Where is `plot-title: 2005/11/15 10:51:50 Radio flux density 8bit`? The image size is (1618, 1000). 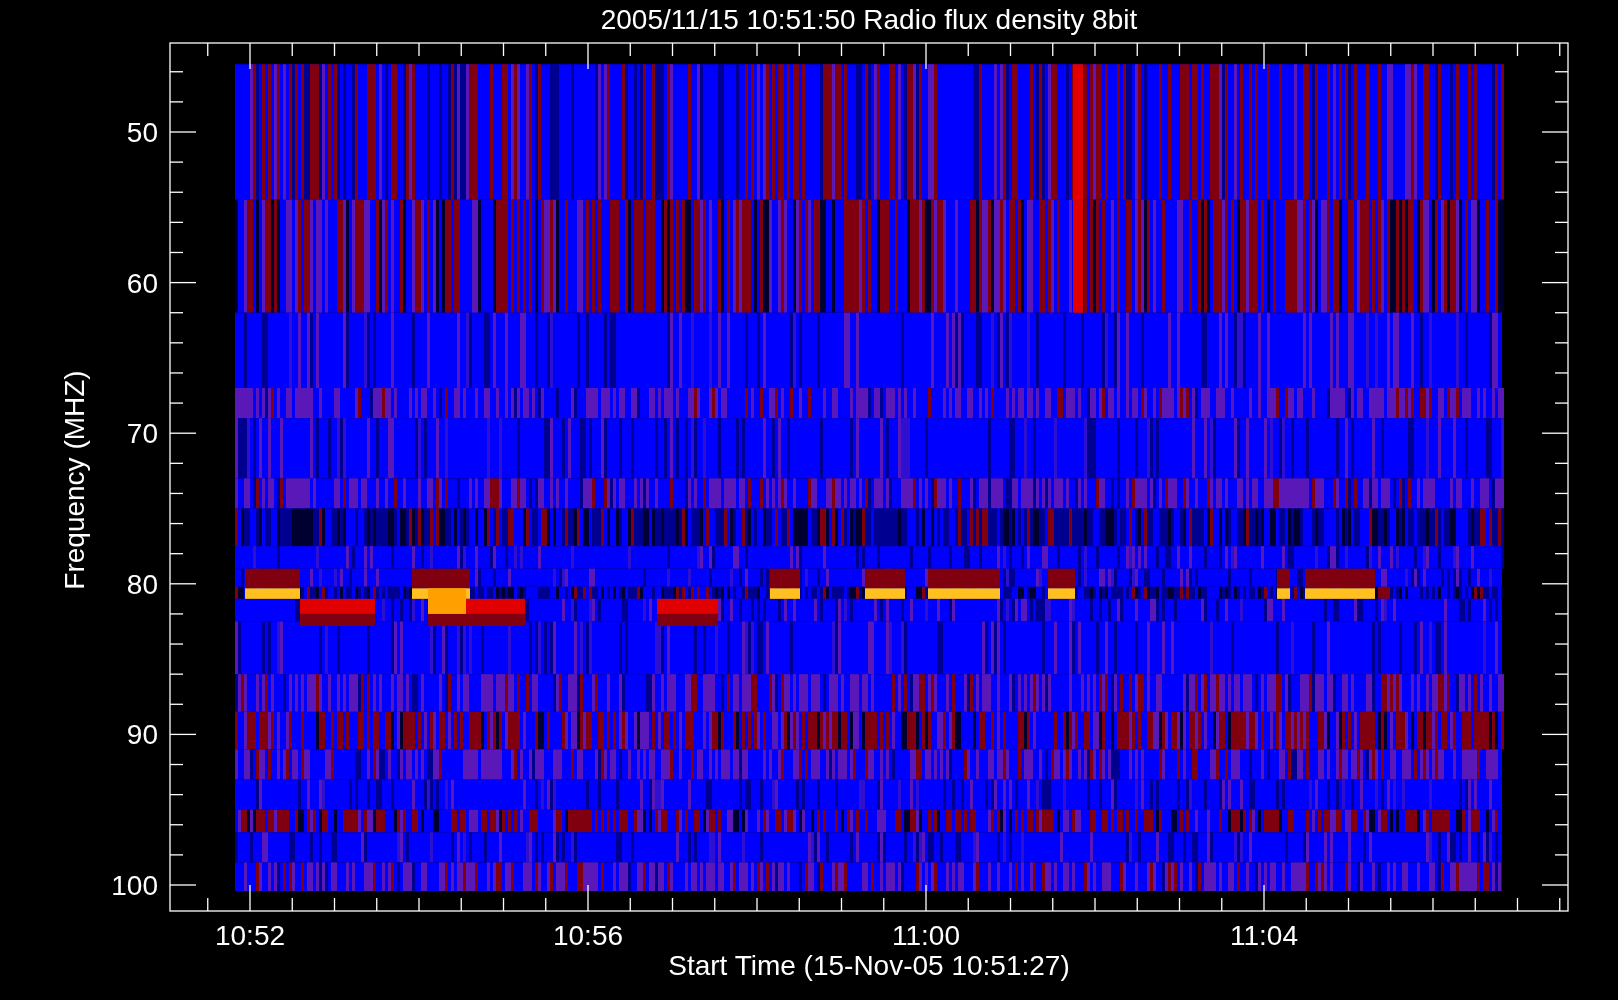 plot-title: 2005/11/15 10:51:50 Radio flux density 8bit is located at coordinates (869, 19).